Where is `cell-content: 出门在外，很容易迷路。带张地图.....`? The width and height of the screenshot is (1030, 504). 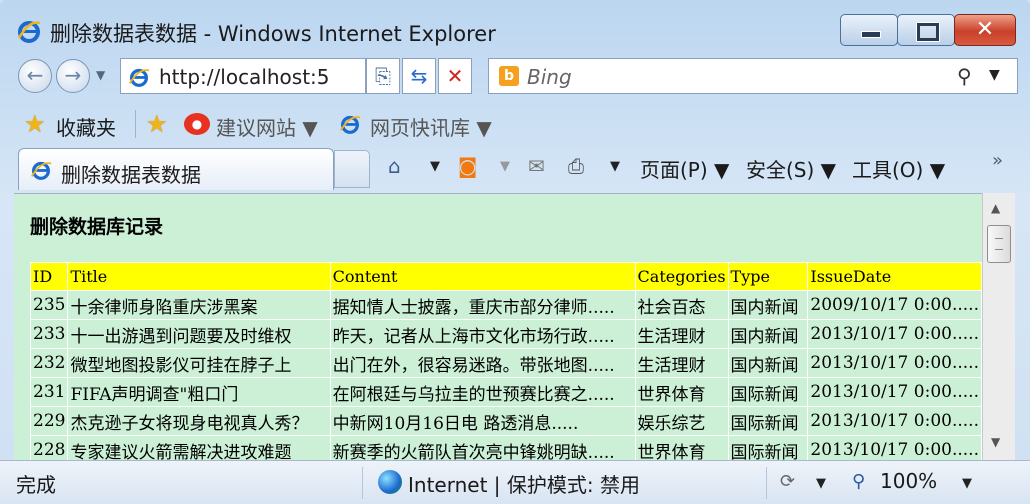
cell-content: 出门在外，很容易迷路。带张地图..... is located at coordinates (482, 363).